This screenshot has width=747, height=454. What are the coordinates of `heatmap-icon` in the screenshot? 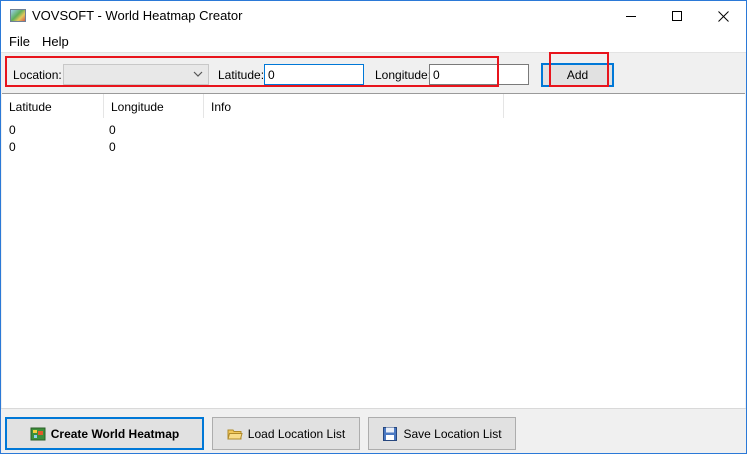 It's located at (38, 433).